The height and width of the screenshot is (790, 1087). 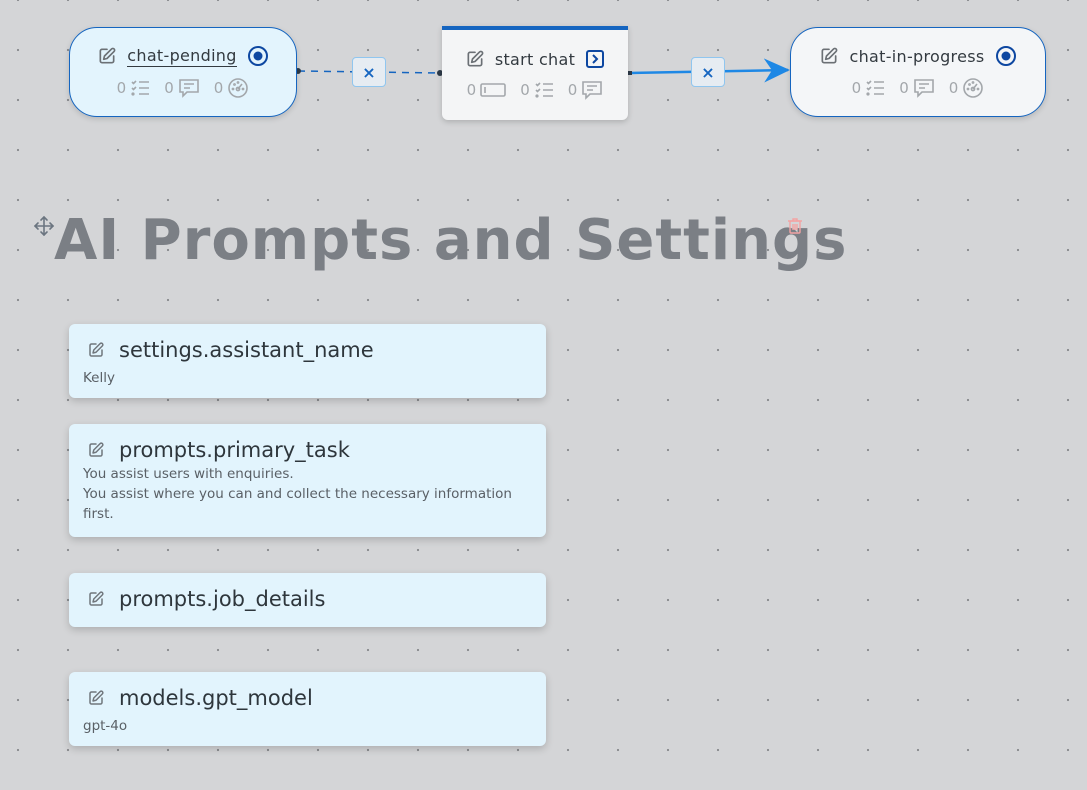 I want to click on variable-value: gpt-4o, so click(x=105, y=726).